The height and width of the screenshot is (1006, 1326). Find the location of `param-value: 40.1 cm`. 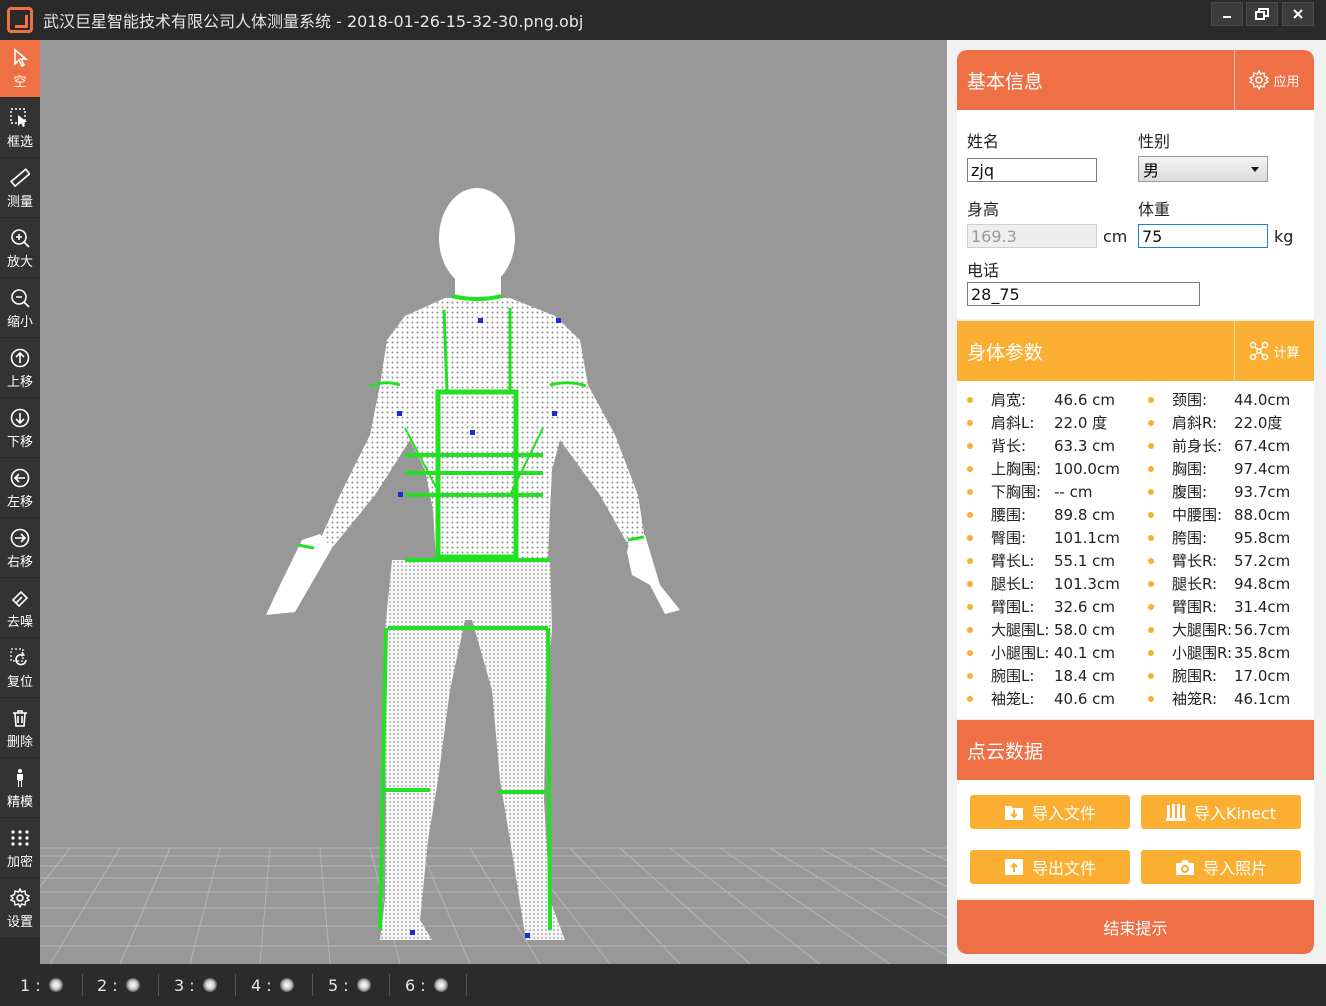

param-value: 40.1 cm is located at coordinates (1085, 652).